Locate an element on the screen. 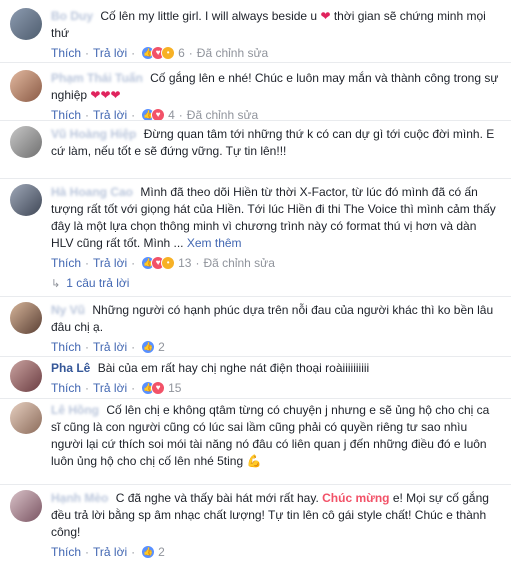  see-more-link: Xem thêm is located at coordinates (214, 243).